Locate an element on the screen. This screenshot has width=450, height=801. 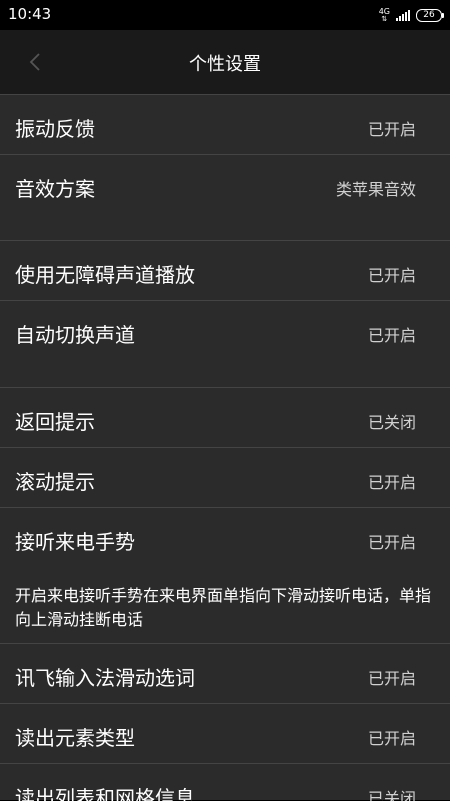
top-app-bar: 个性设置 is located at coordinates (225, 62).